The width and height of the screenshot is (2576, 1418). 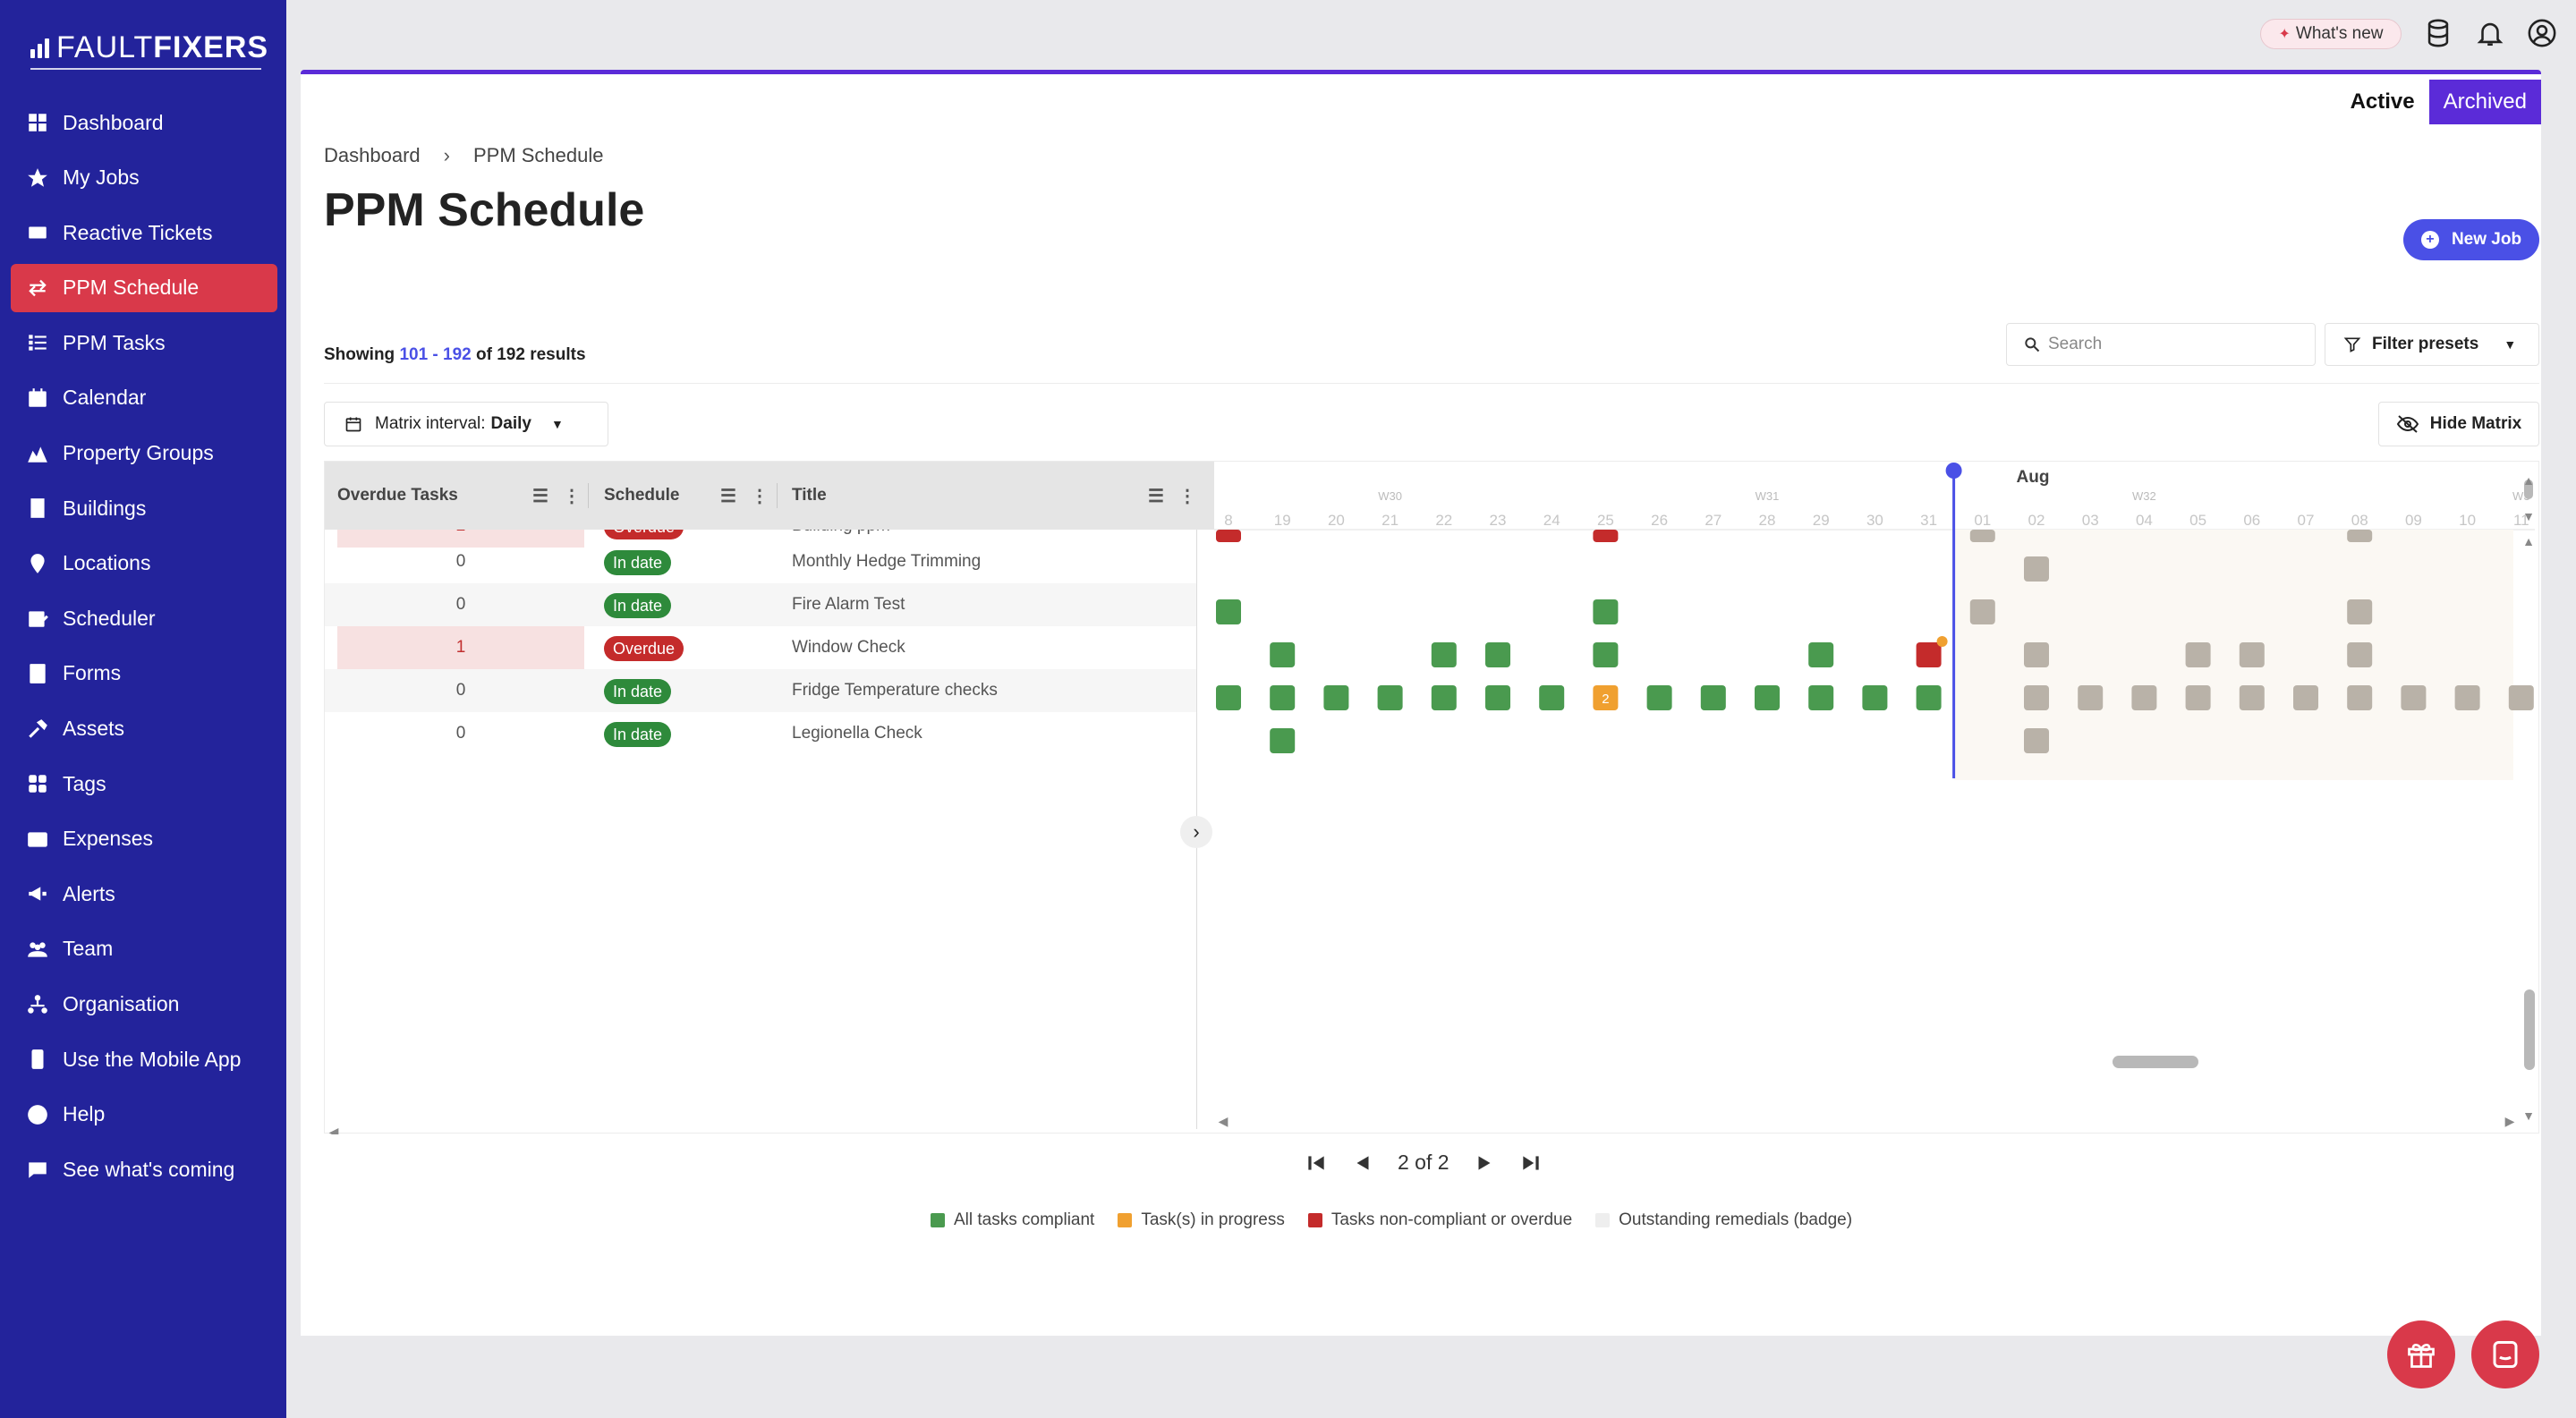 I want to click on sidebar-item-help: Help, so click(x=144, y=1115).